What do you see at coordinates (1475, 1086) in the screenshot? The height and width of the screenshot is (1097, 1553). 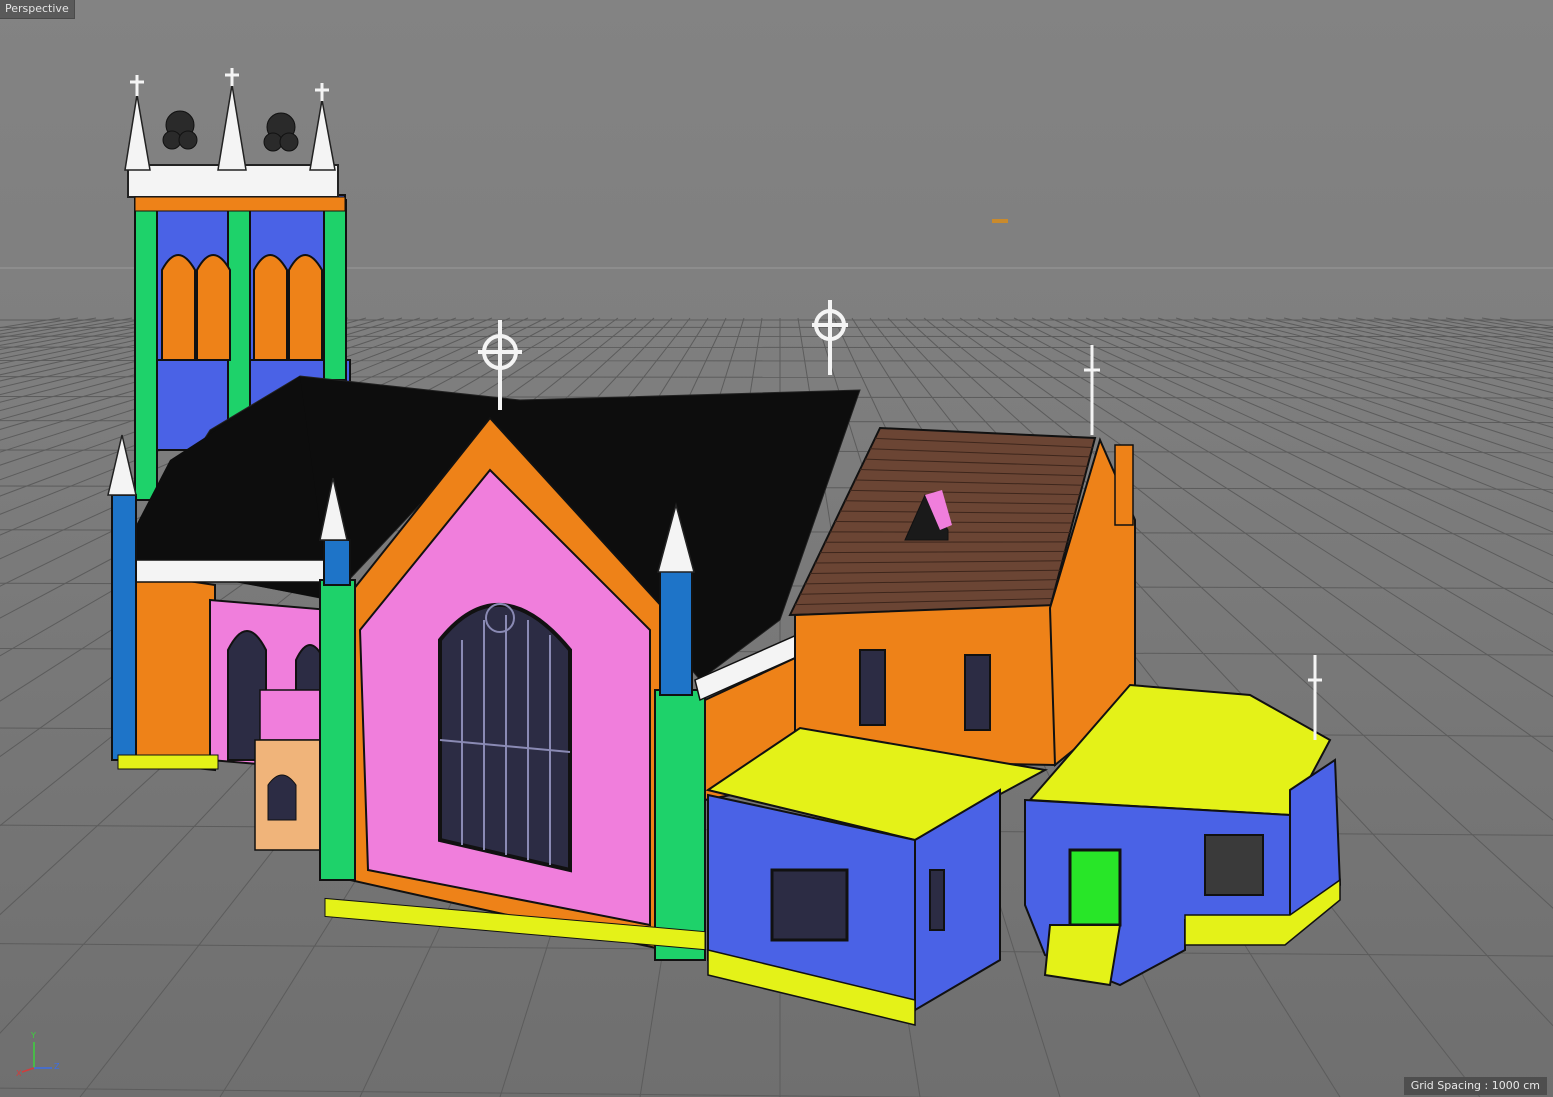 I see `grid-spacing-indicator: Grid Spacing : 1000 cm` at bounding box center [1475, 1086].